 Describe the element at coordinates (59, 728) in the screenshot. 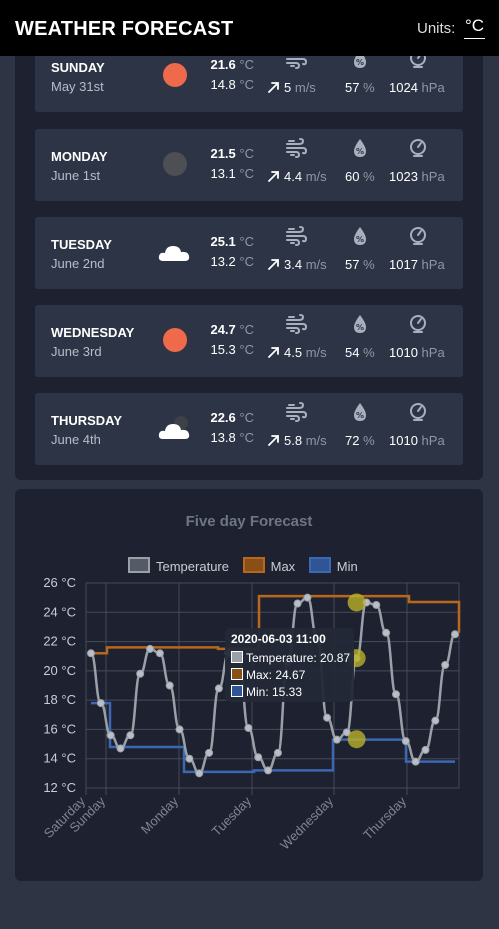

I see `y-tick-label: 16 °C` at that location.